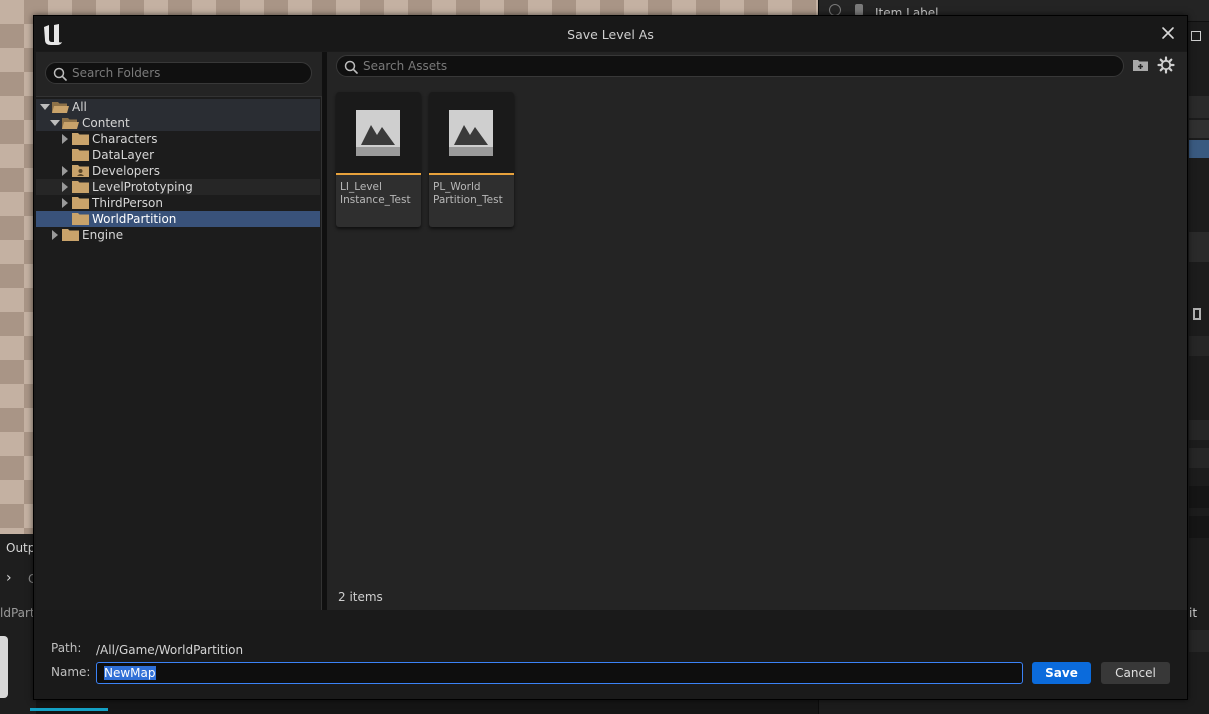 The width and height of the screenshot is (1209, 714). I want to click on asset-tile: LI_Level Instance_Test, so click(378, 159).